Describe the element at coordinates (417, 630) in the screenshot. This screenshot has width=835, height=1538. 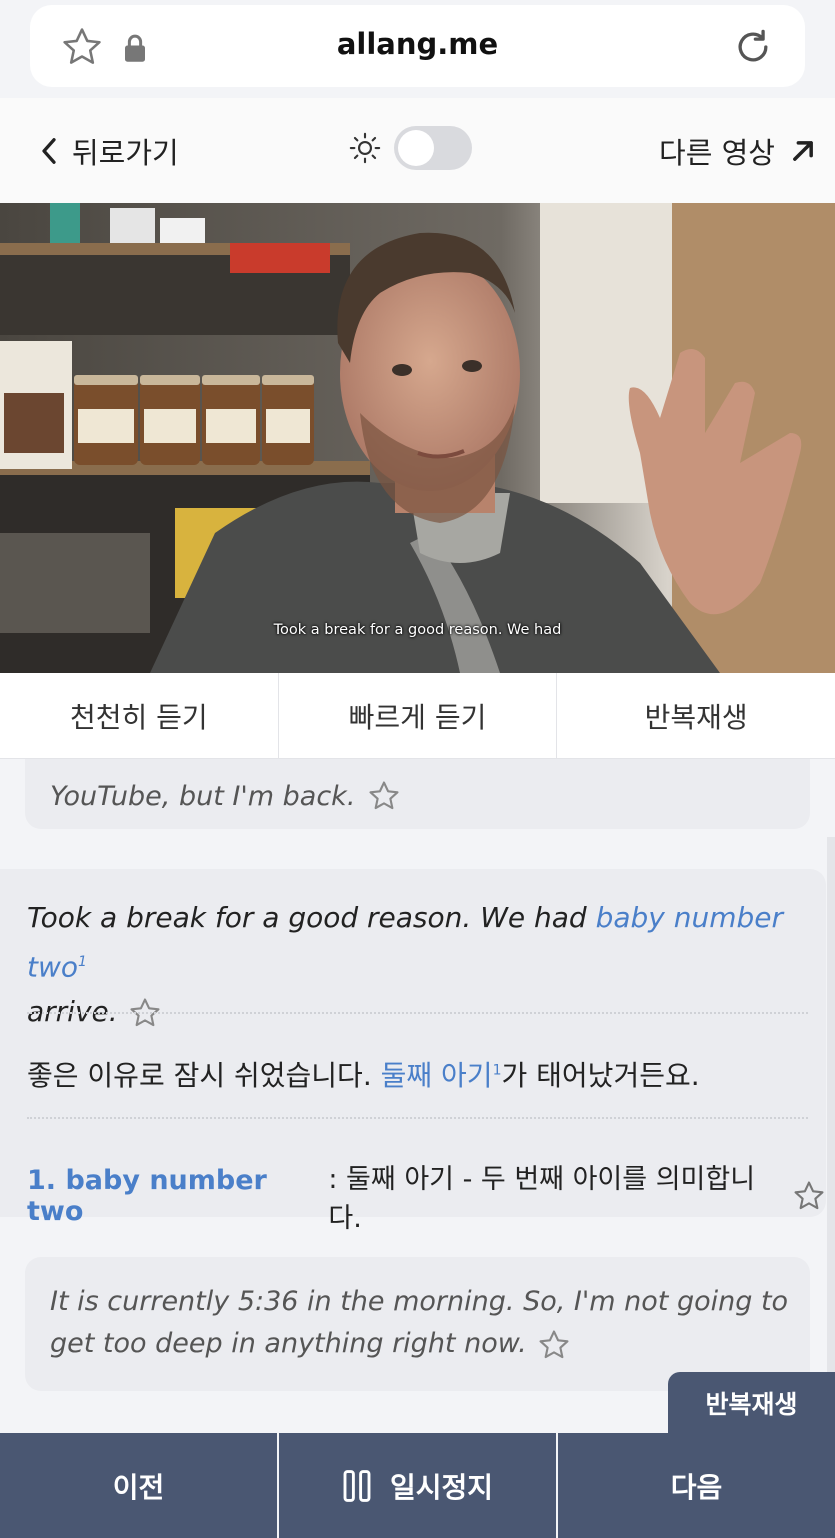
I see `video-caption: Took a break for a good reason. We had` at that location.